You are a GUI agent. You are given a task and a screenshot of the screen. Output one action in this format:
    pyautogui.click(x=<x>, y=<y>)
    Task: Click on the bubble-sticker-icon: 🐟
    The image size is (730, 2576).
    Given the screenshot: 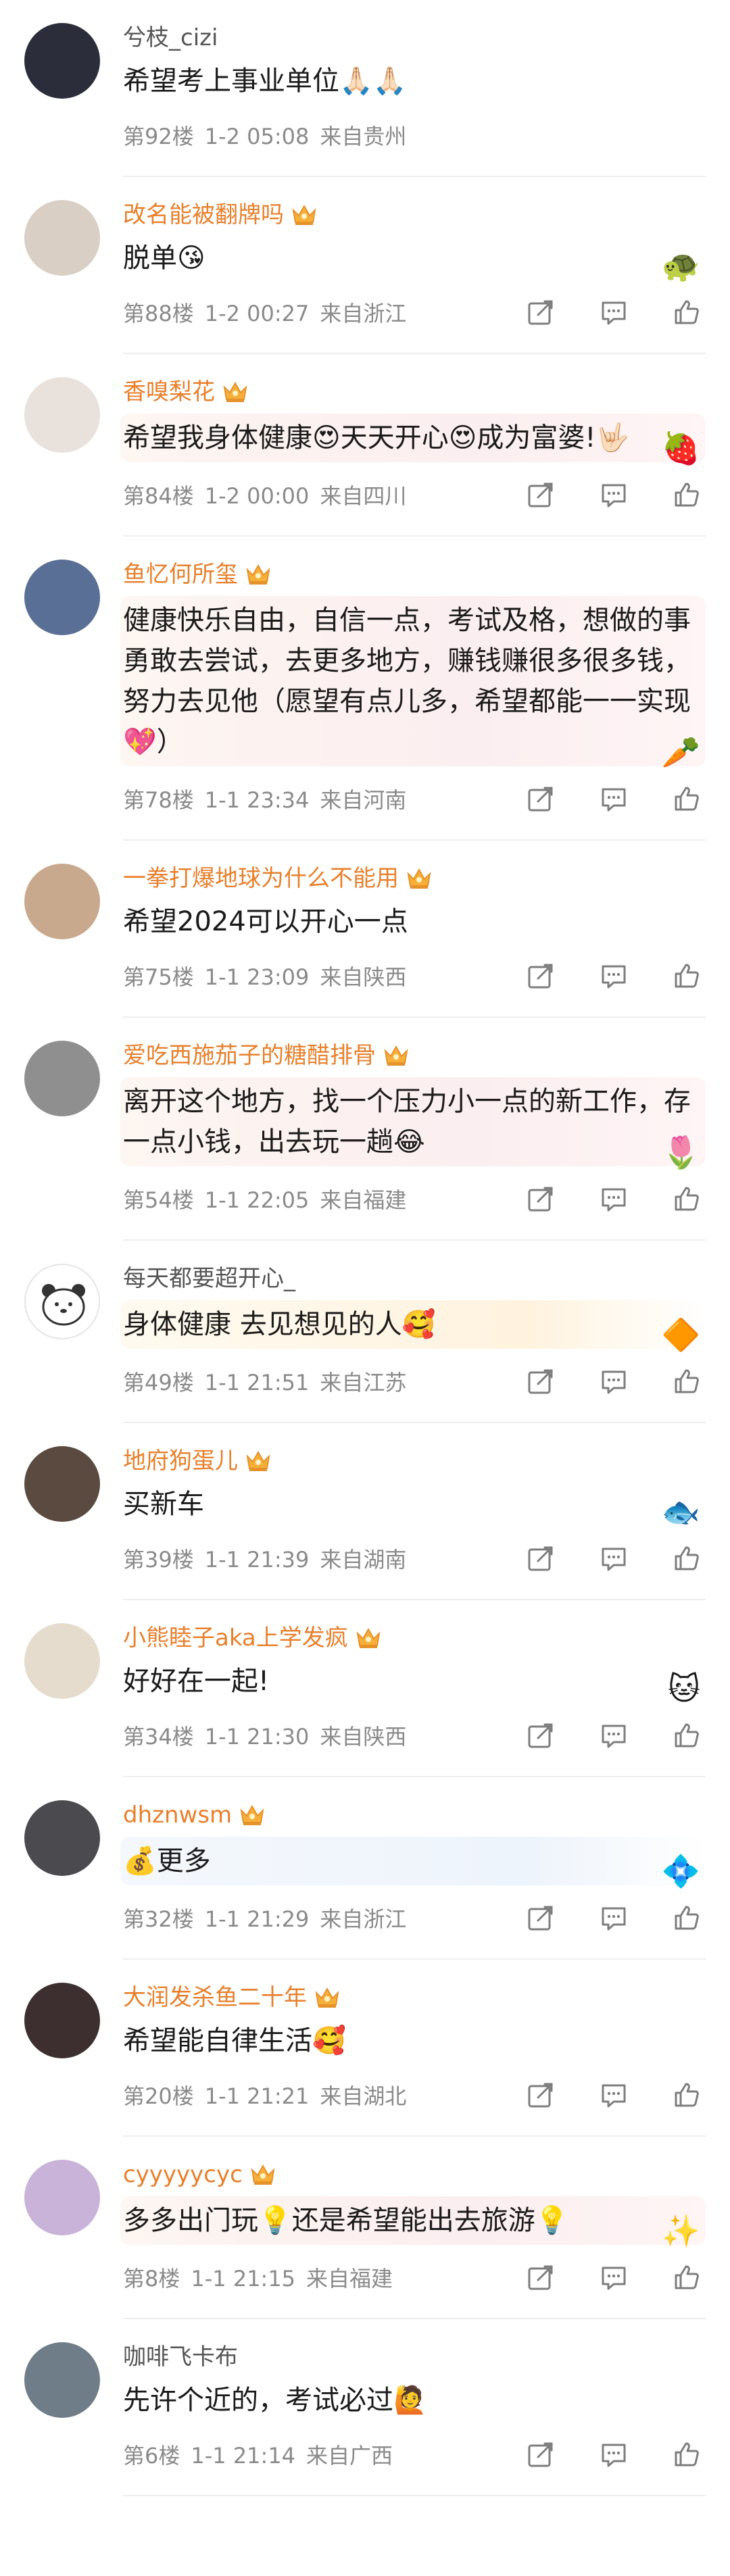 What is the action you would take?
    pyautogui.click(x=680, y=1511)
    